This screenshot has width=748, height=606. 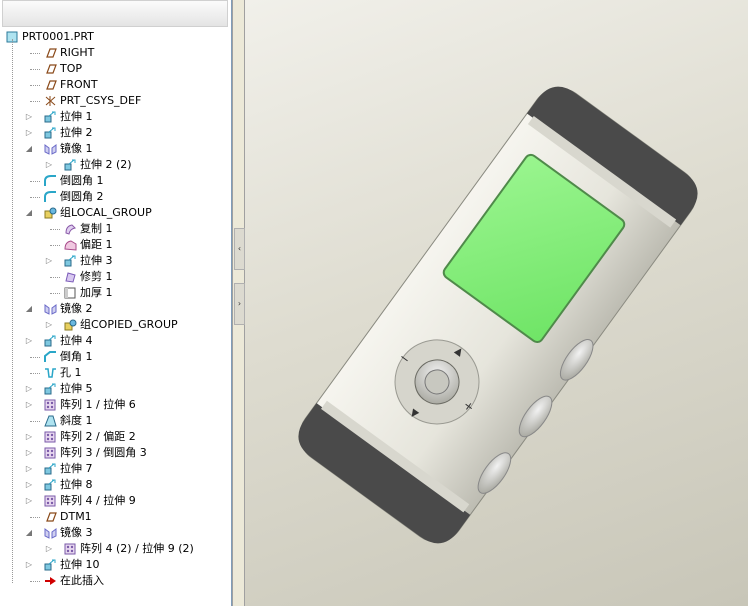 I want to click on tree-item: 倒角 1, so click(x=115, y=357).